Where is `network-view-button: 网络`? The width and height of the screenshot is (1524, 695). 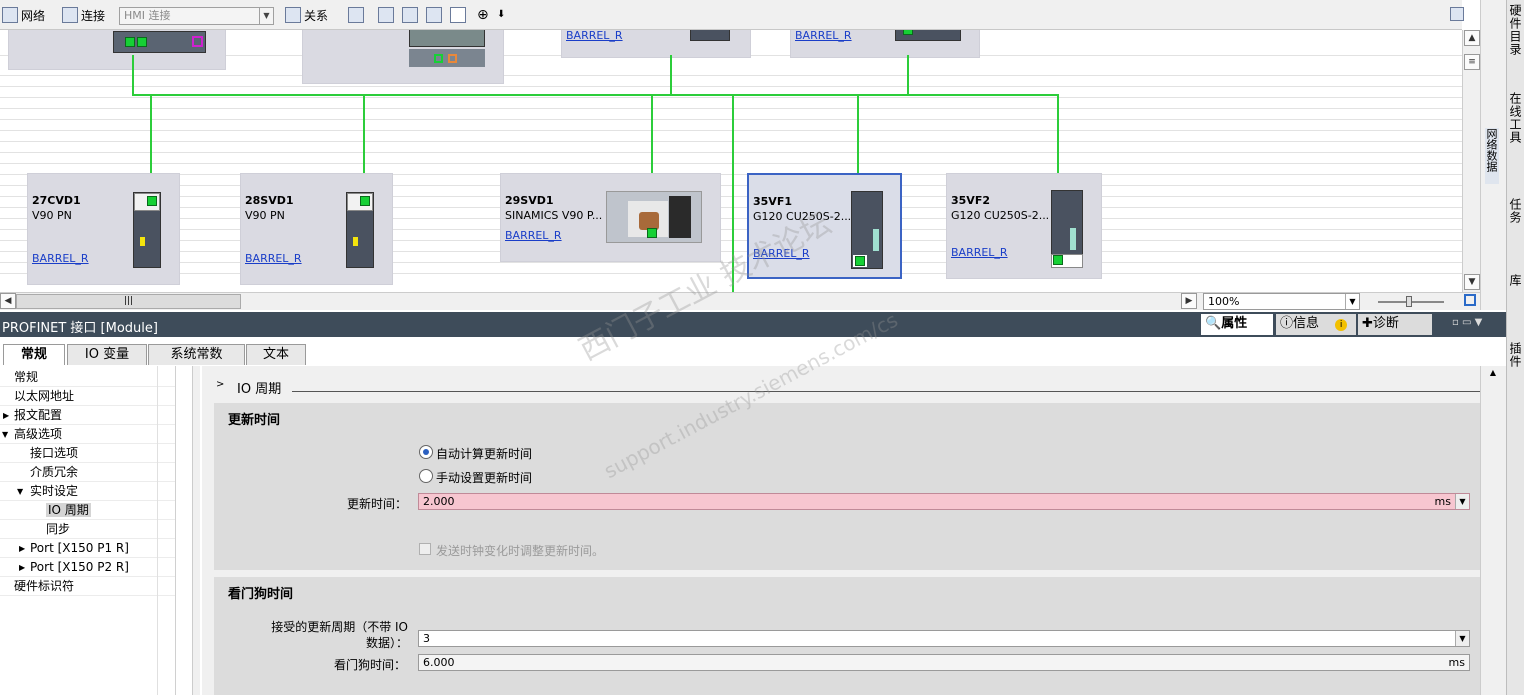 network-view-button: 网络 is located at coordinates (23, 15).